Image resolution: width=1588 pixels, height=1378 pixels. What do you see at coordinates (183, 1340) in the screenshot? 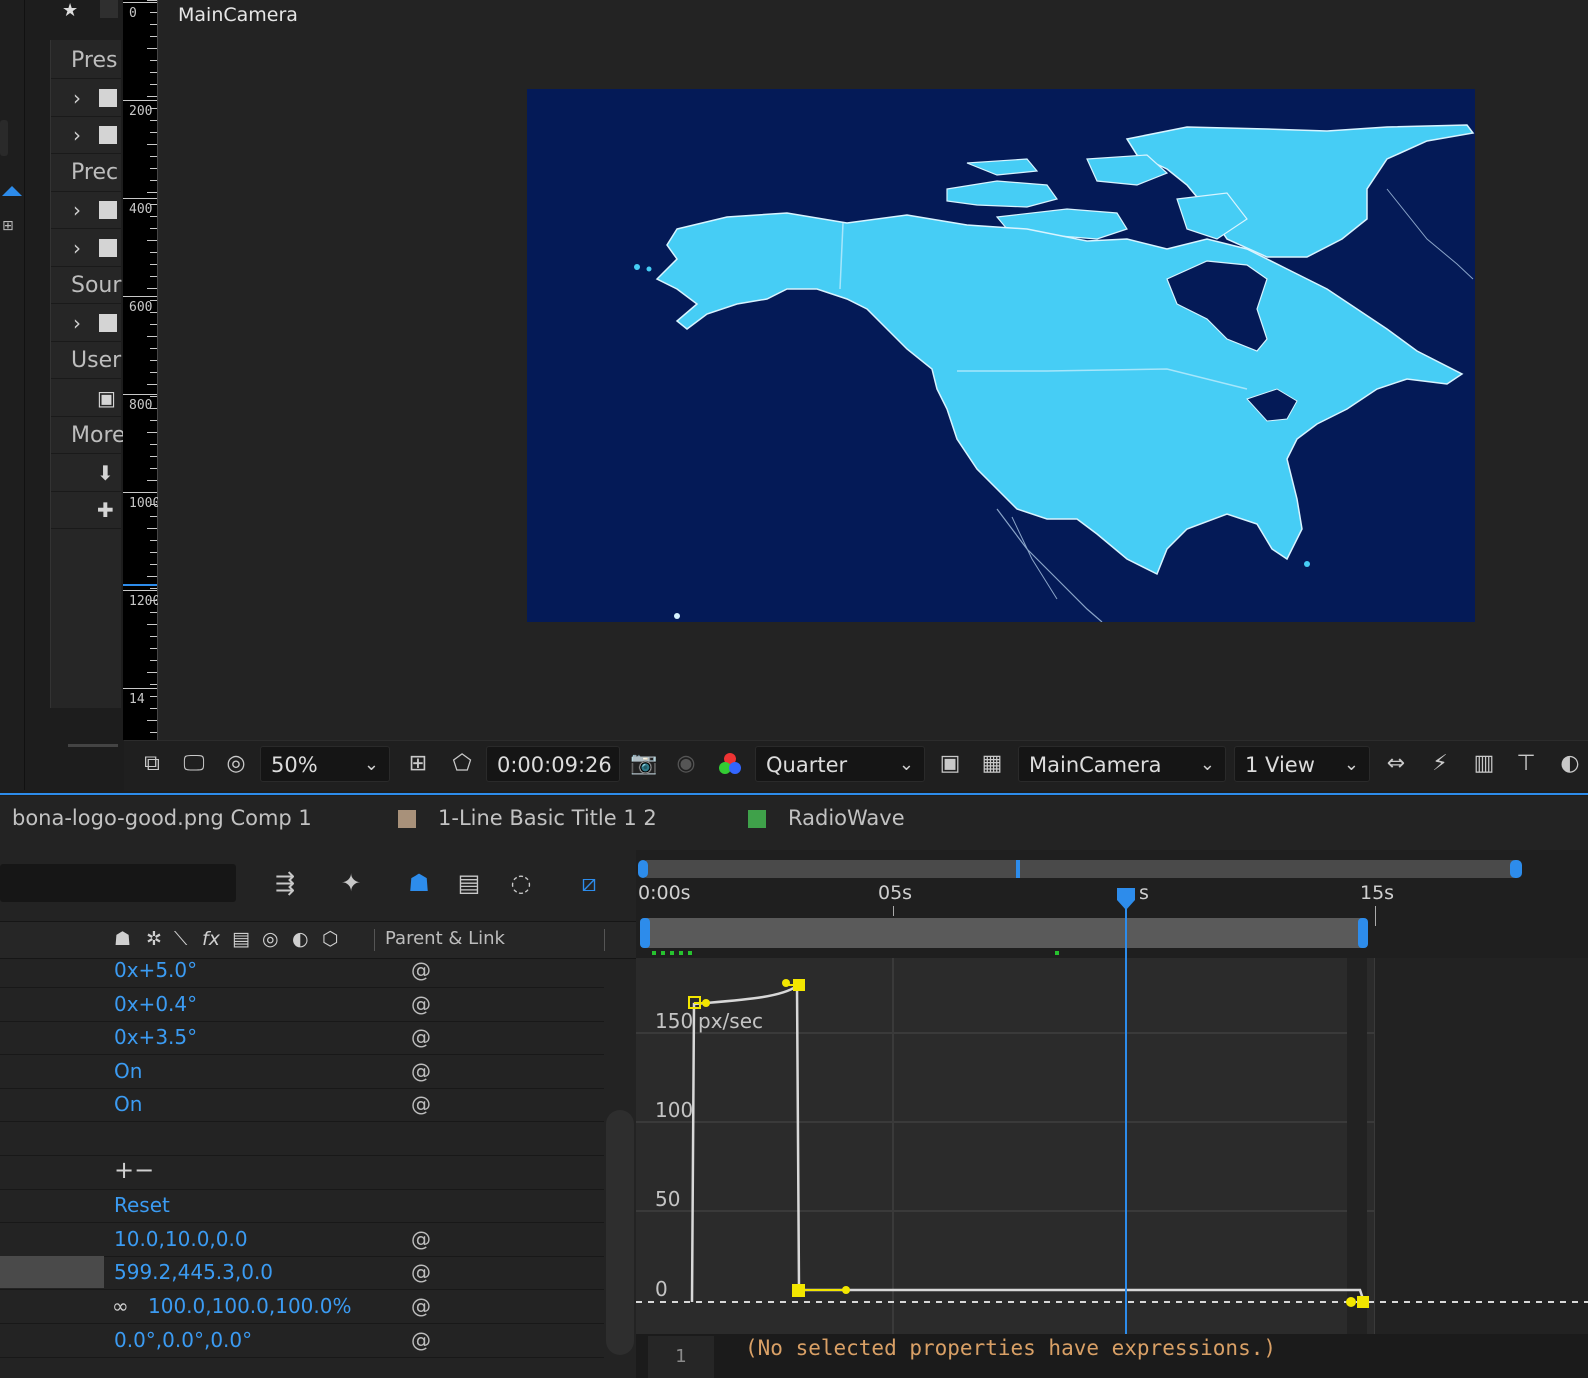
I see `property-value: 0.0°,0.0°,0.0°` at bounding box center [183, 1340].